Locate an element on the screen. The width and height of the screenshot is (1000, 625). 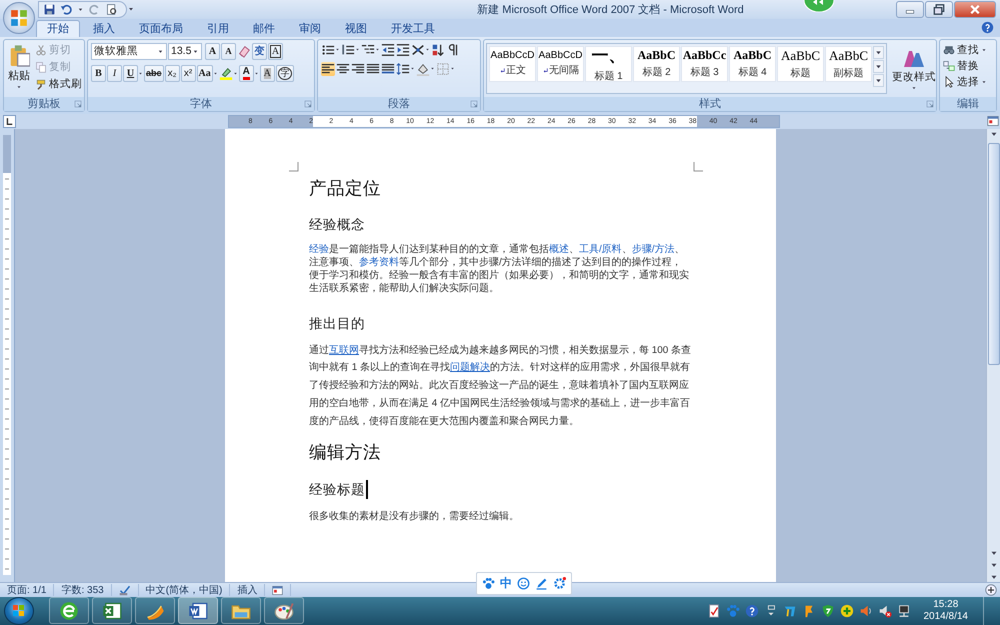
superscript-button: x² is located at coordinates (188, 73).